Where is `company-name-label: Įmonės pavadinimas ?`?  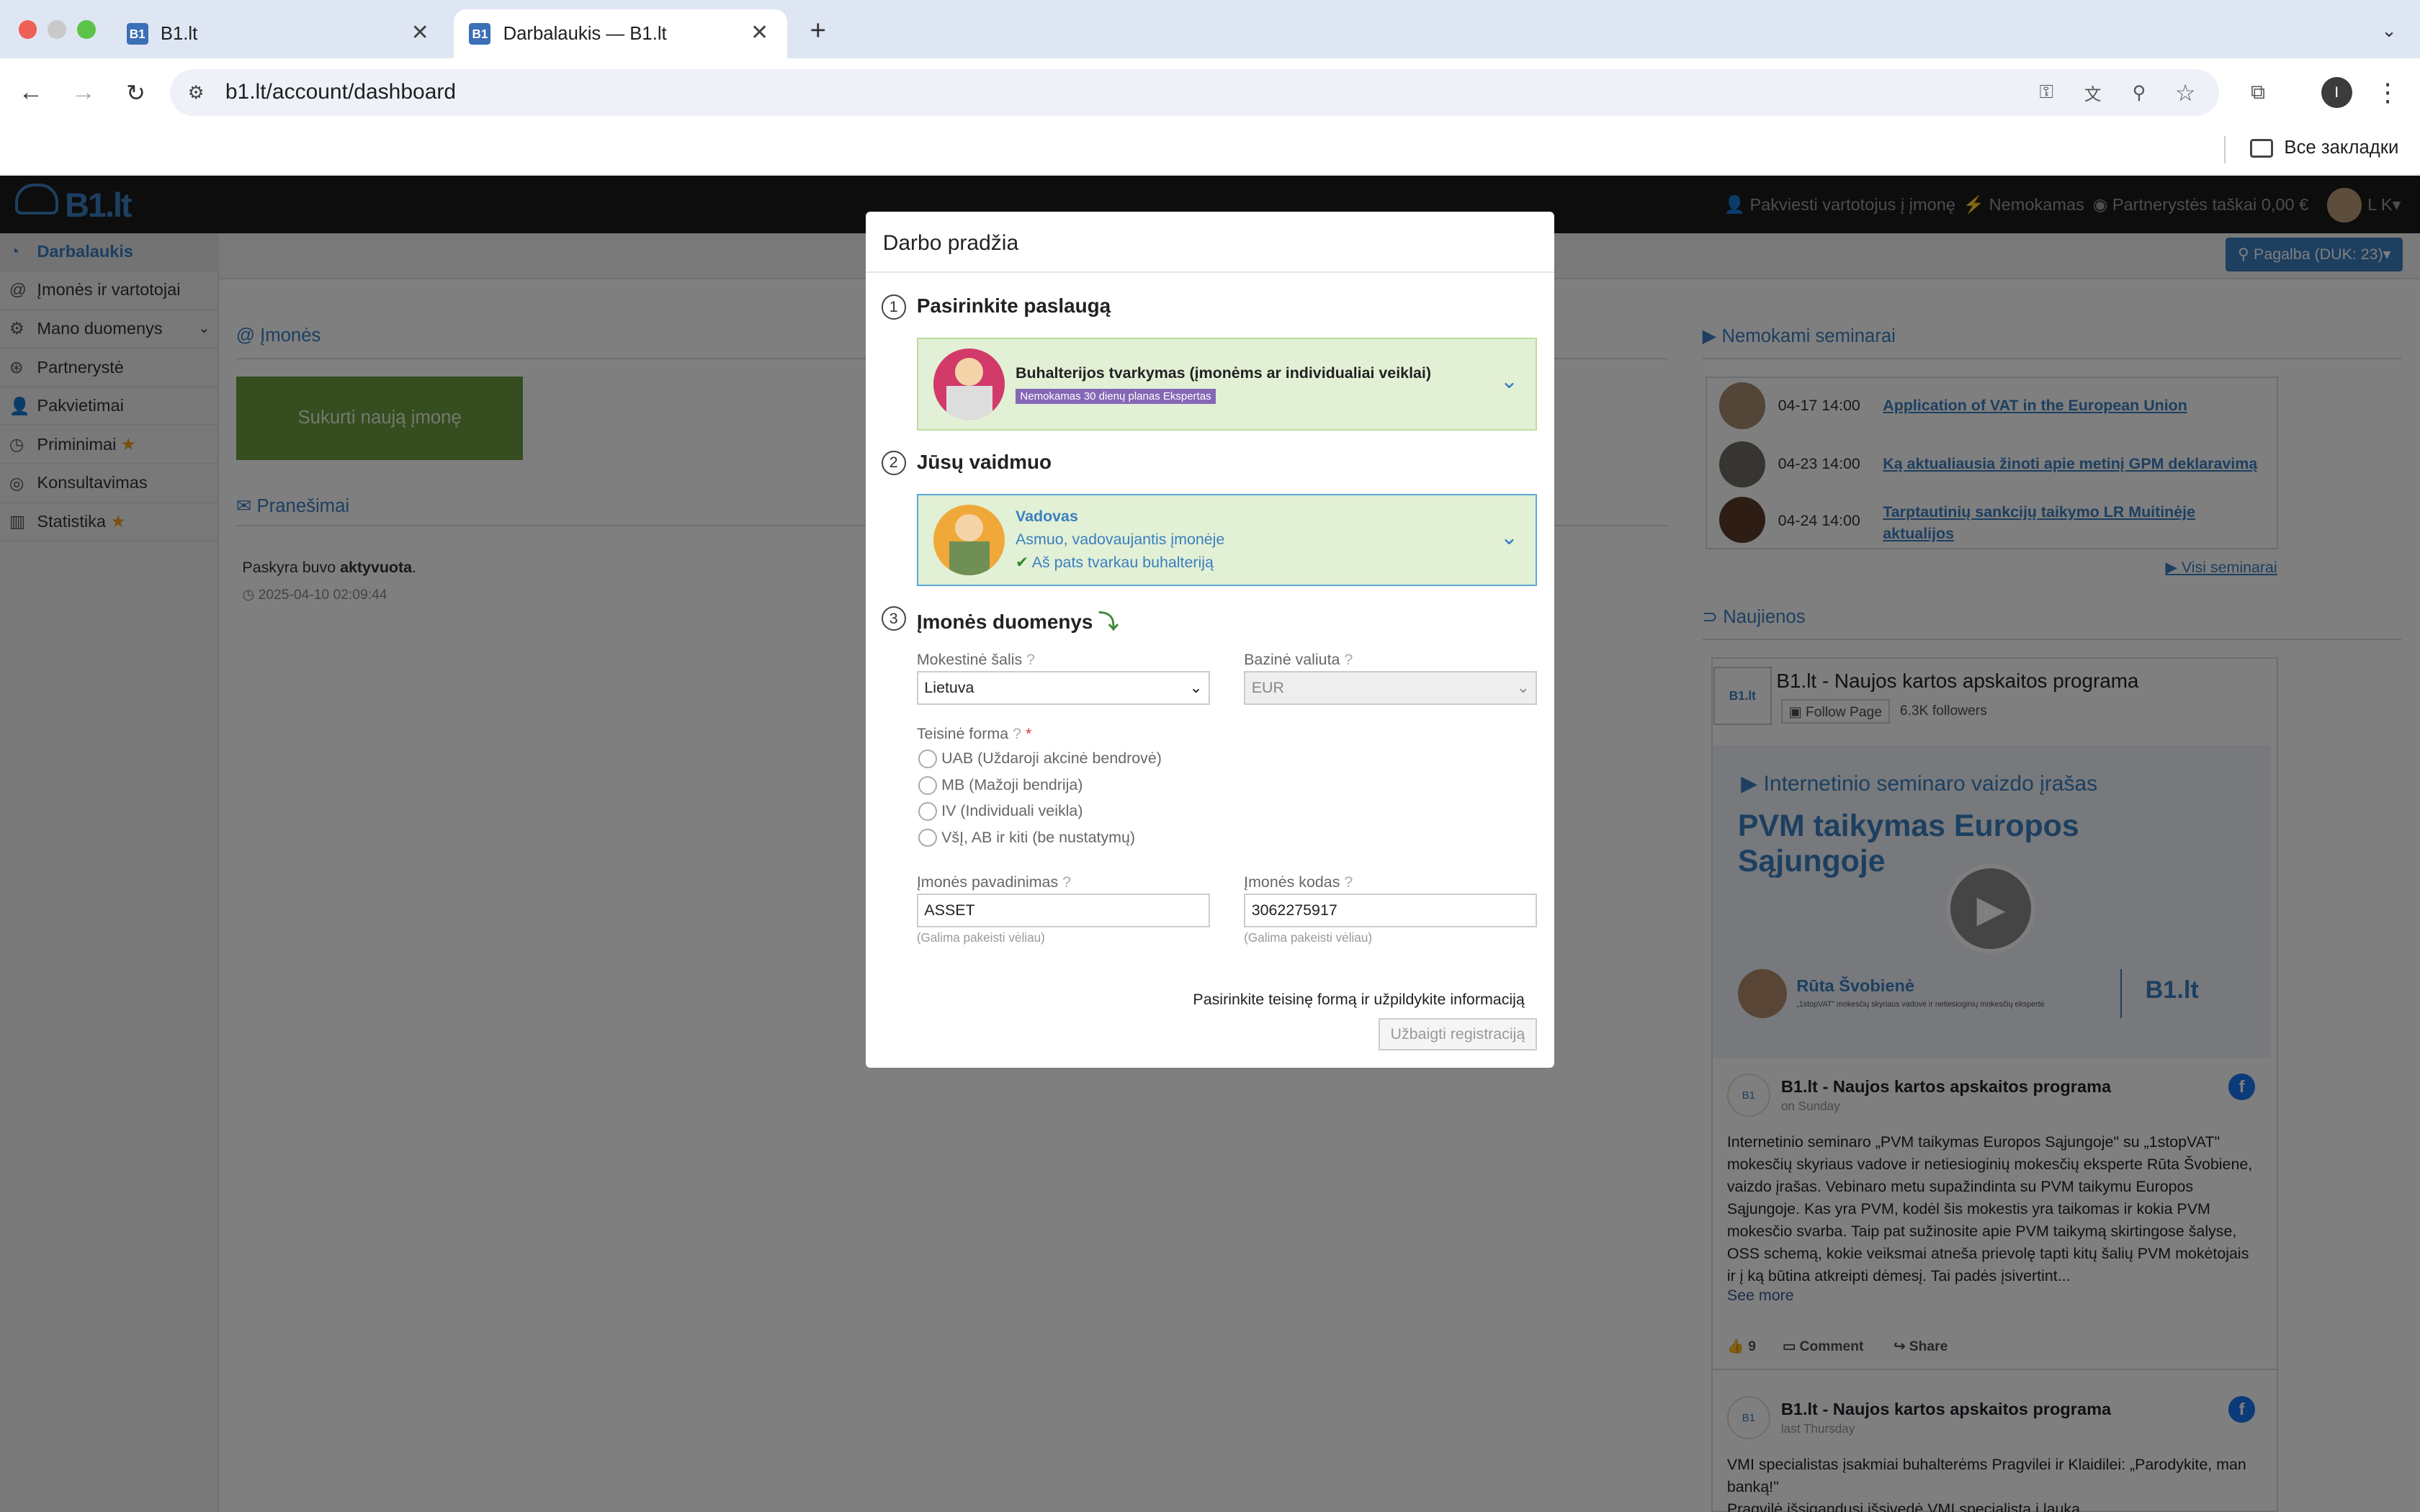 company-name-label: Įmonės pavadinimas ? is located at coordinates (994, 882).